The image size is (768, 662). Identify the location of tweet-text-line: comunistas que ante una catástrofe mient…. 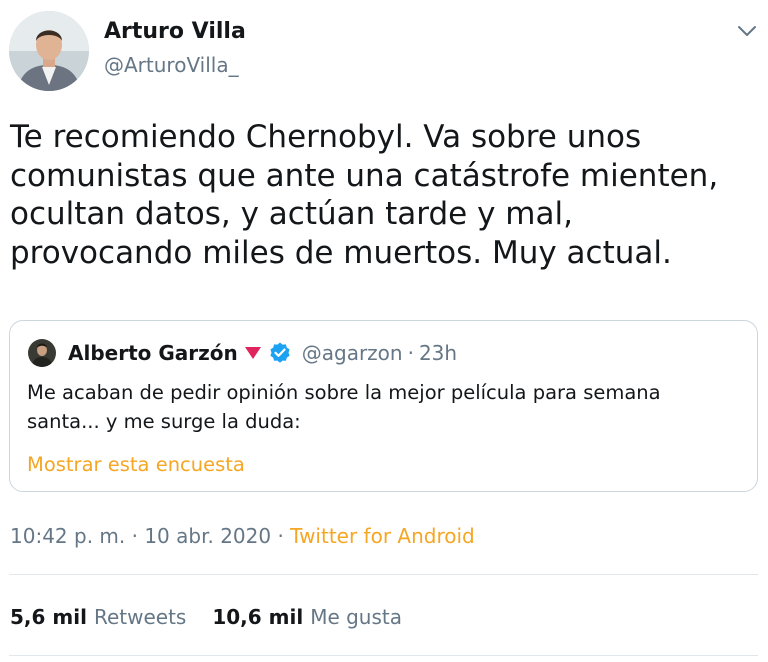
(364, 175).